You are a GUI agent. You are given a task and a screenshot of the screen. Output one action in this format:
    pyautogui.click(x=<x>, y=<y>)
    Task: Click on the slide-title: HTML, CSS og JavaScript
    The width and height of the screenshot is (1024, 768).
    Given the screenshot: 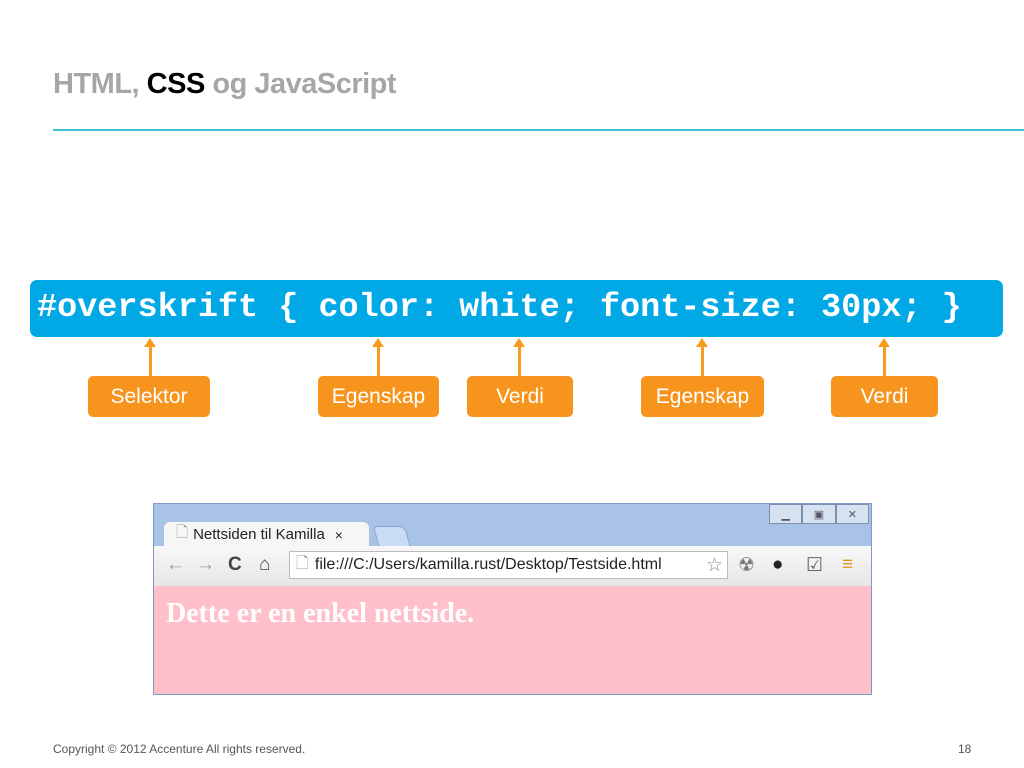 What is the action you would take?
    pyautogui.click(x=225, y=84)
    